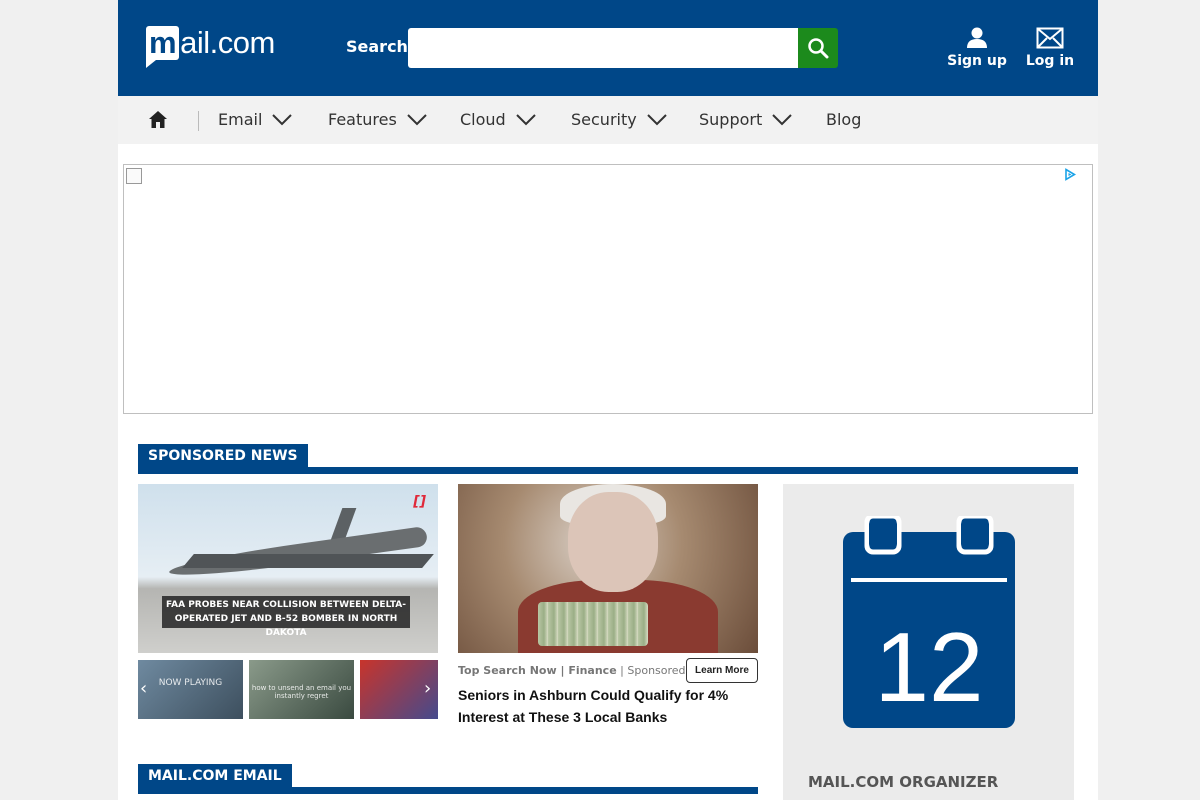 This screenshot has width=1200, height=800. I want to click on nav-item-label: Blog, so click(844, 119).